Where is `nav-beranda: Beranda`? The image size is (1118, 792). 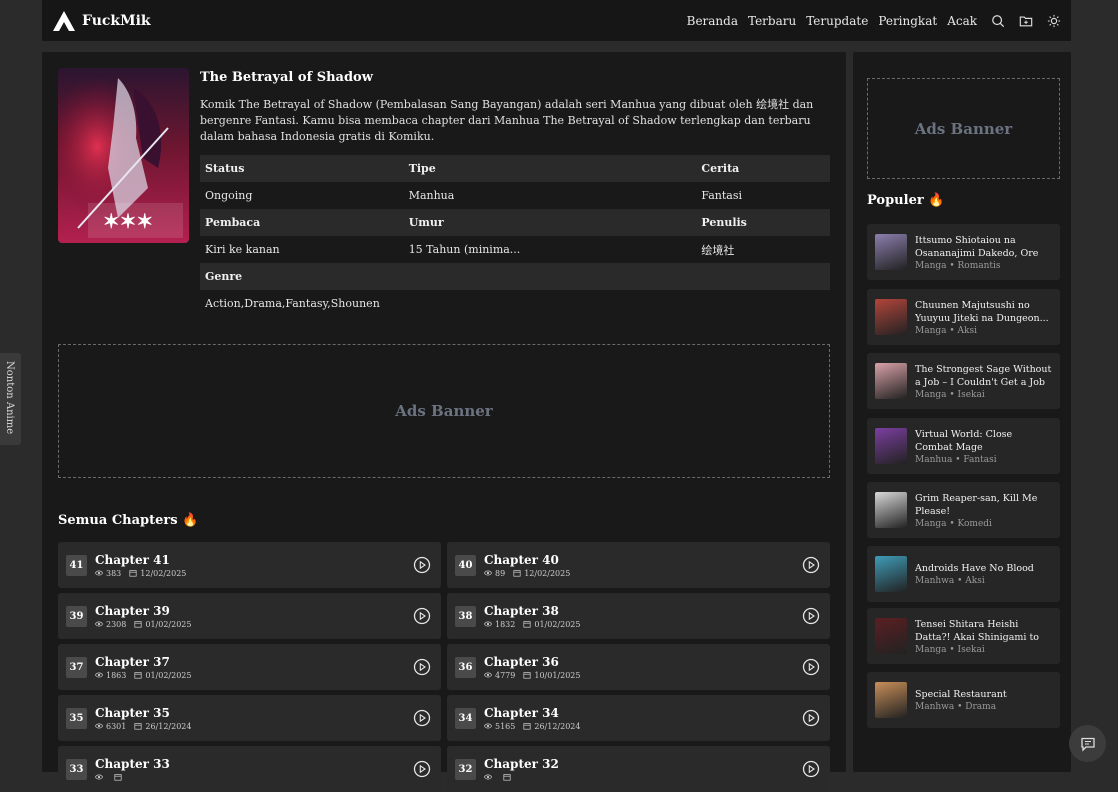
nav-beranda: Beranda is located at coordinates (712, 21).